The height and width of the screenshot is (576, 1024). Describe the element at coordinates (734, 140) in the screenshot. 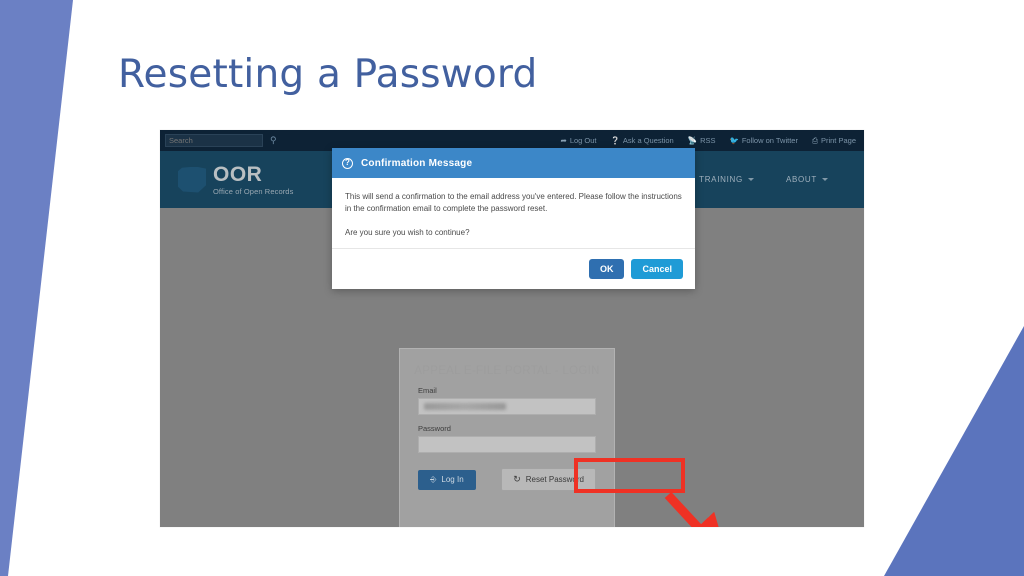

I see `twitter-icon: 🐦` at that location.